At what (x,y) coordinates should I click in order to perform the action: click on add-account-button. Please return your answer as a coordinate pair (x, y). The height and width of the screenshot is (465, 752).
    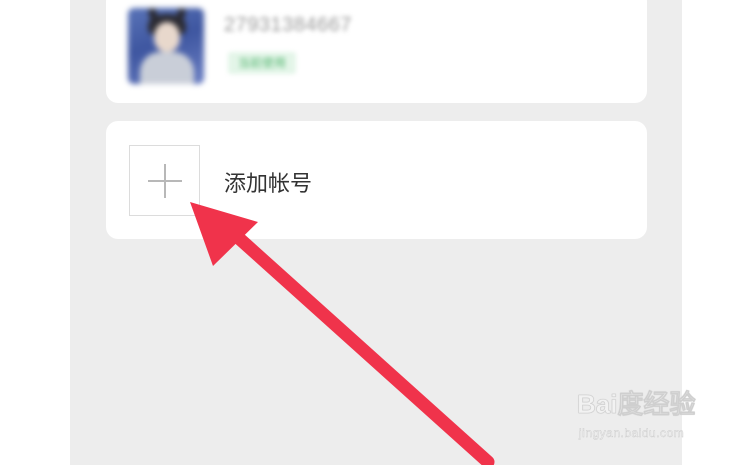
    Looking at the image, I should click on (164, 180).